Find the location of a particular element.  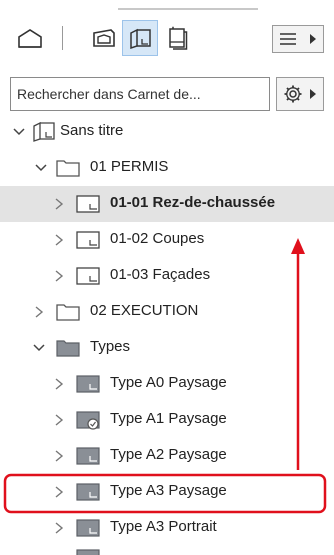

highlight-box is located at coordinates (165, 493).